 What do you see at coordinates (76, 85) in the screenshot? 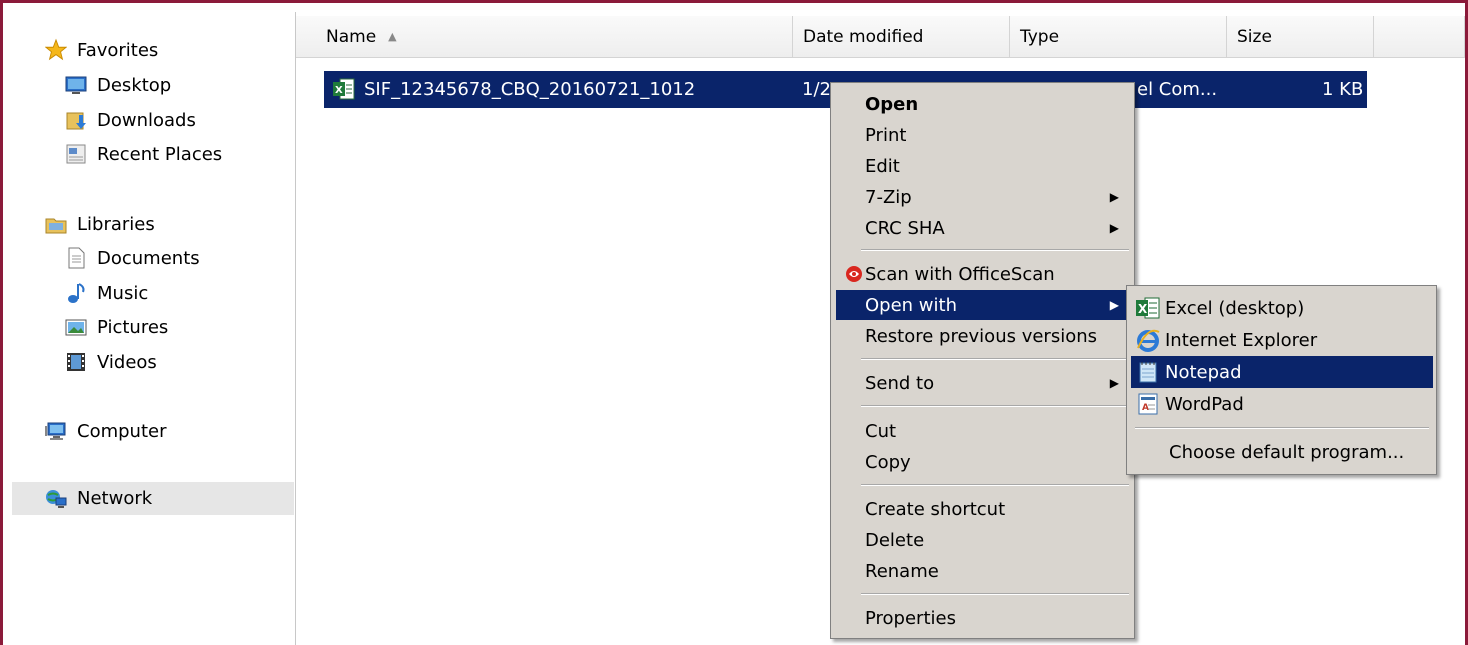
I see `desktop-icon` at bounding box center [76, 85].